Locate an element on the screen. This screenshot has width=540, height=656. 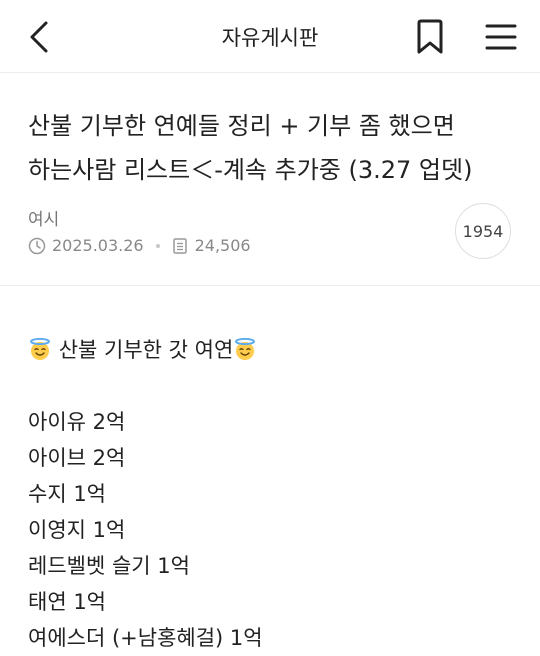
menu-button is located at coordinates (501, 37).